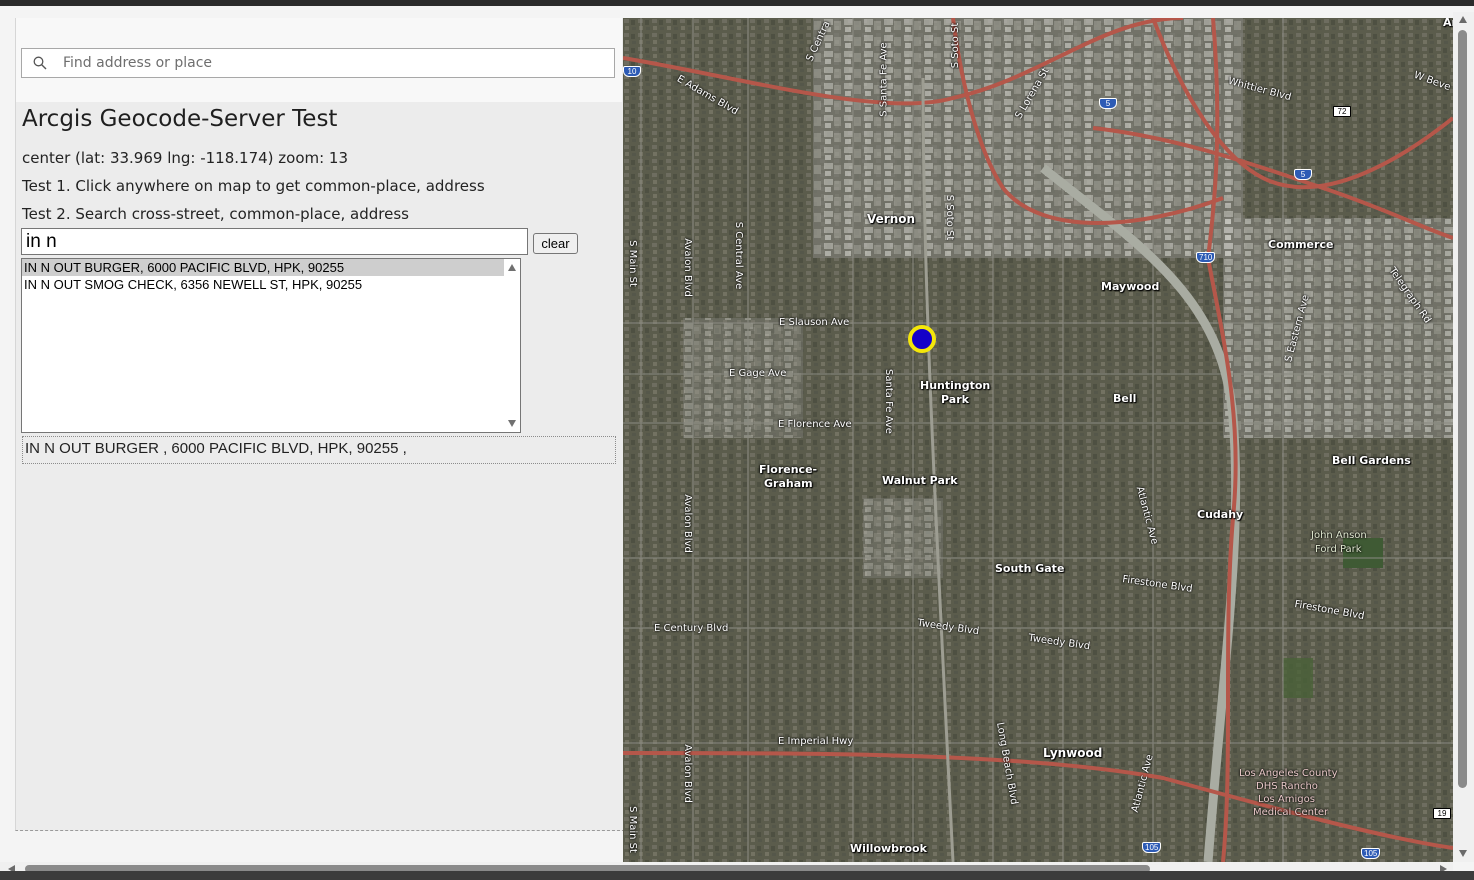 The image size is (1474, 880). Describe the element at coordinates (816, 741) in the screenshot. I see `street-label-e-imperial: E Imperial Hwy` at that location.